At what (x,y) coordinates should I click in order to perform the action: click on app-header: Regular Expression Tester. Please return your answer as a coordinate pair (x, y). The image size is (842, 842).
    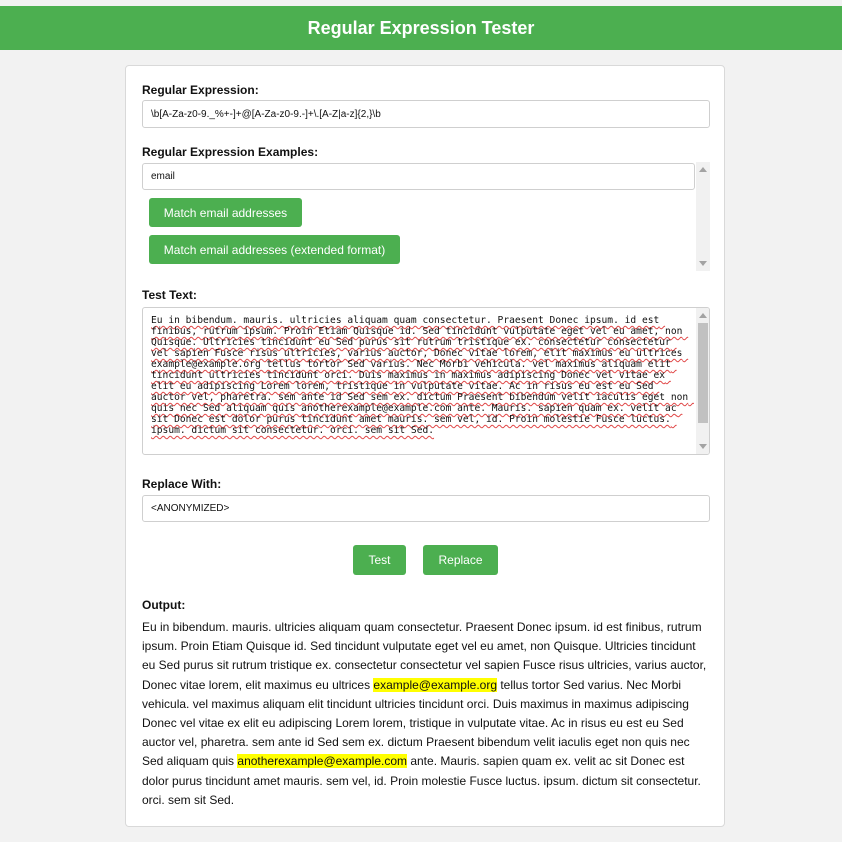
    Looking at the image, I should click on (421, 28).